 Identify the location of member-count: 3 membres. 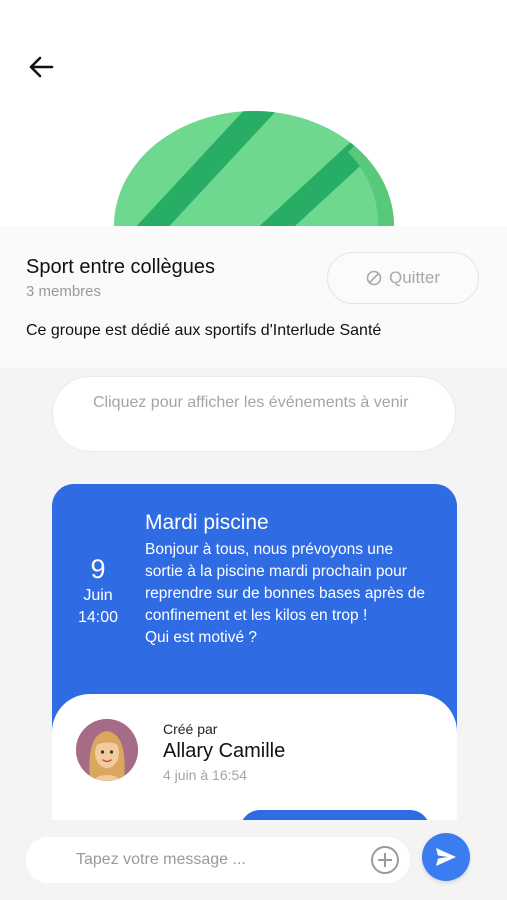
(64, 291).